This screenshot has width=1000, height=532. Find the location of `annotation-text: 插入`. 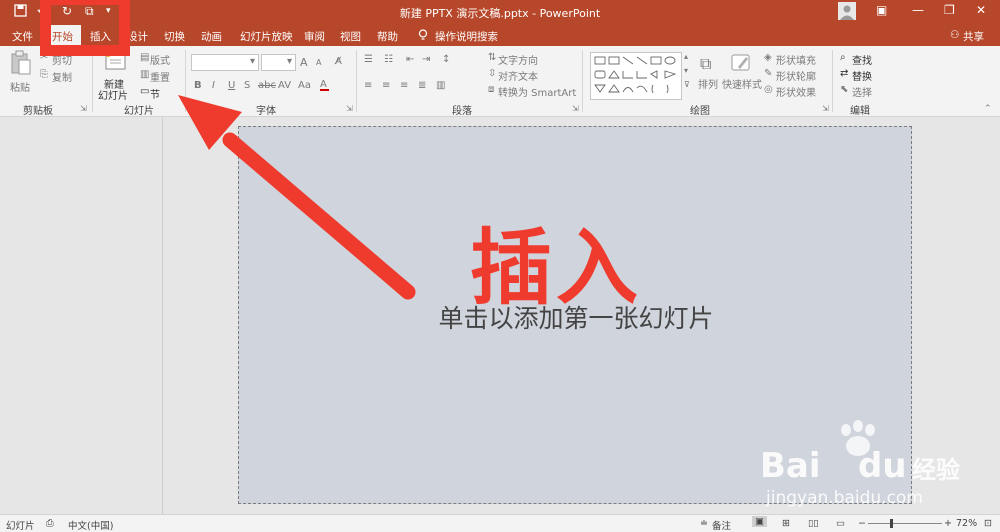

annotation-text: 插入 is located at coordinates (556, 268).